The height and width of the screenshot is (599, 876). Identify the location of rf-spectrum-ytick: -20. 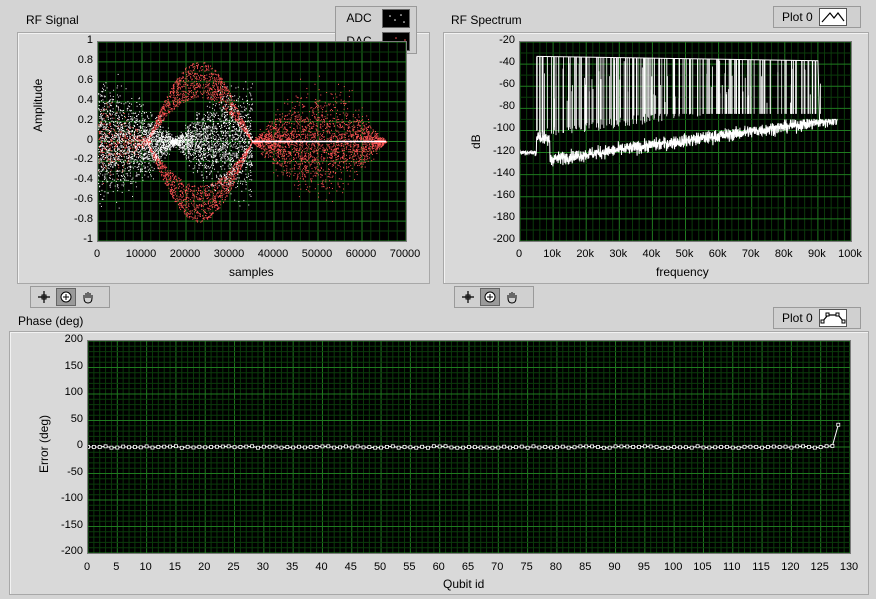
(507, 40).